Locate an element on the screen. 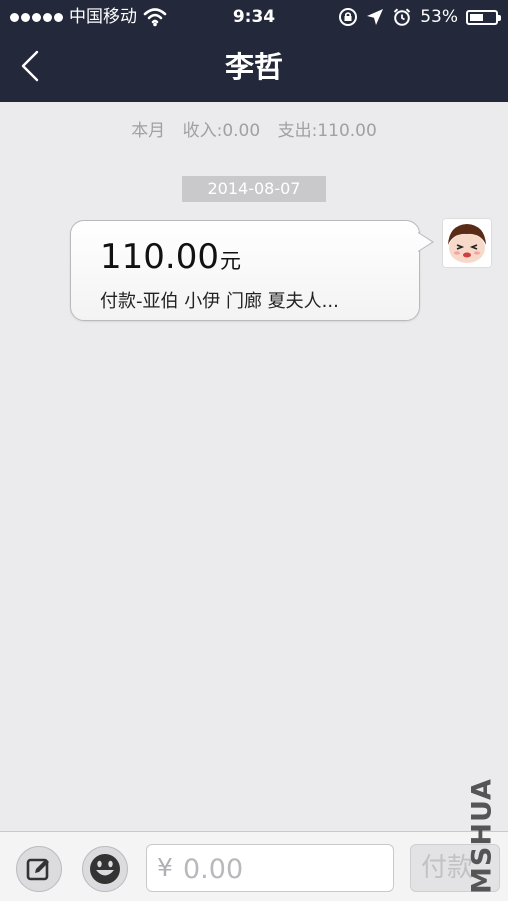 Image resolution: width=508 pixels, height=901 pixels. watermark-text: MSHUA is located at coordinates (482, 836).